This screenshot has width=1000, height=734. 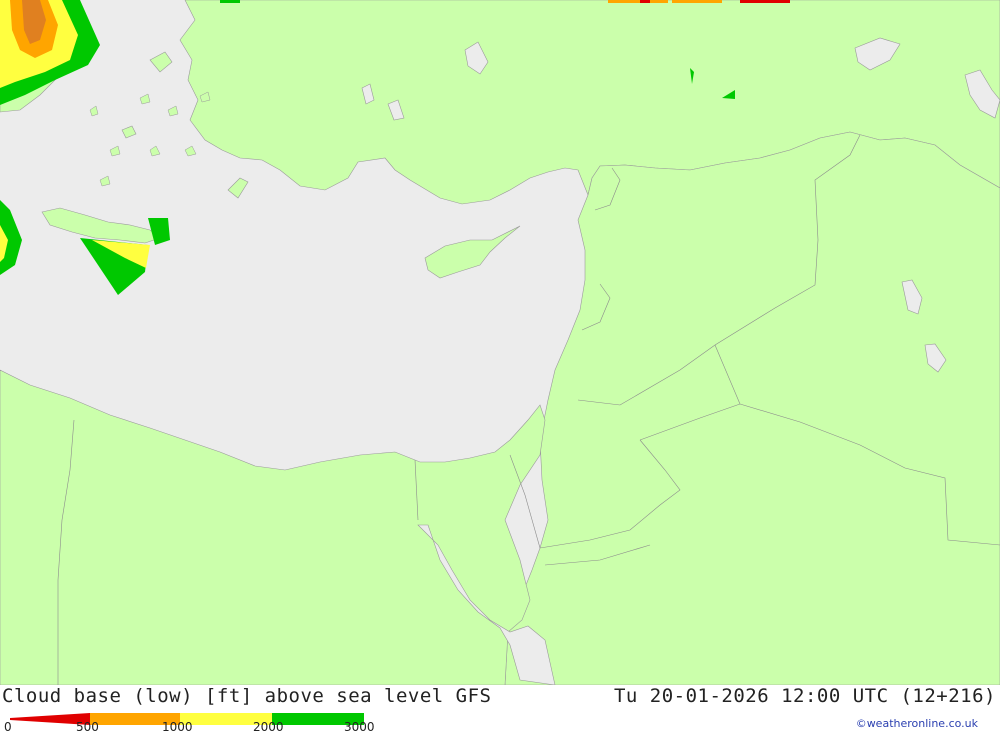 What do you see at coordinates (804, 696) in the screenshot?
I see `map-datetime: Tu 20-01-2026 12:00 UTC (12+216)` at bounding box center [804, 696].